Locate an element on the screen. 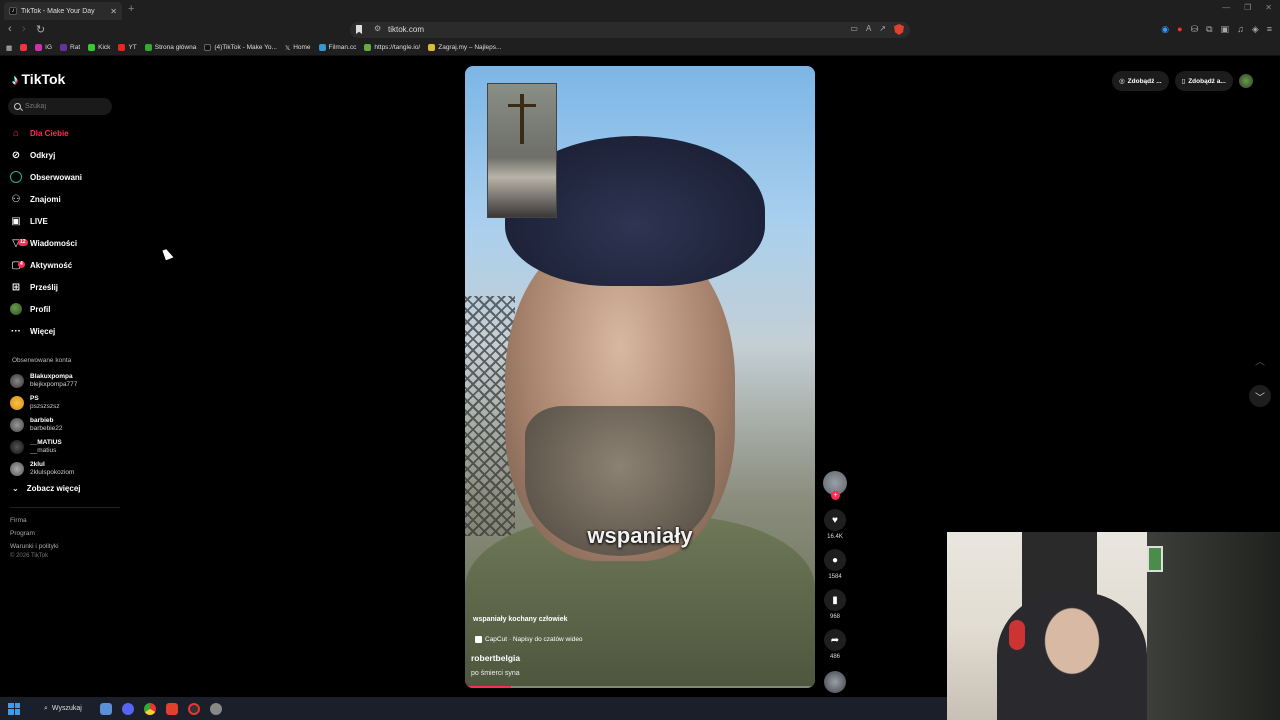 The width and height of the screenshot is (1280, 720). chevron-down-icon: ﹀ is located at coordinates (1260, 398).